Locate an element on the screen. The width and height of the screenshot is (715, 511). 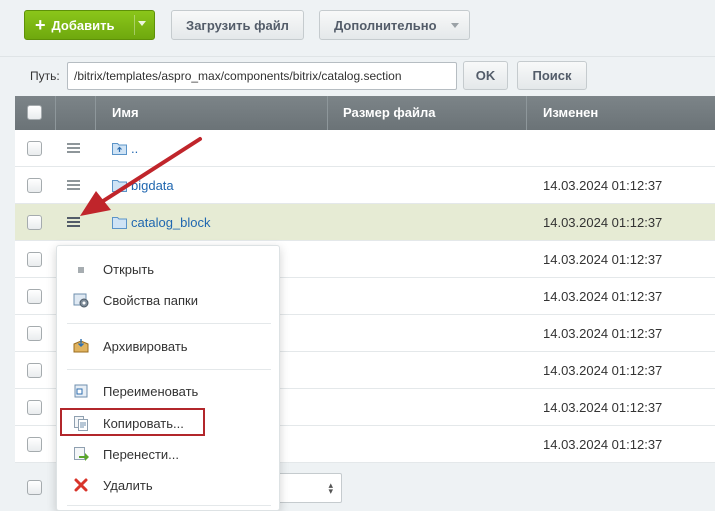
add-button-separator is located at coordinates (134, 25).